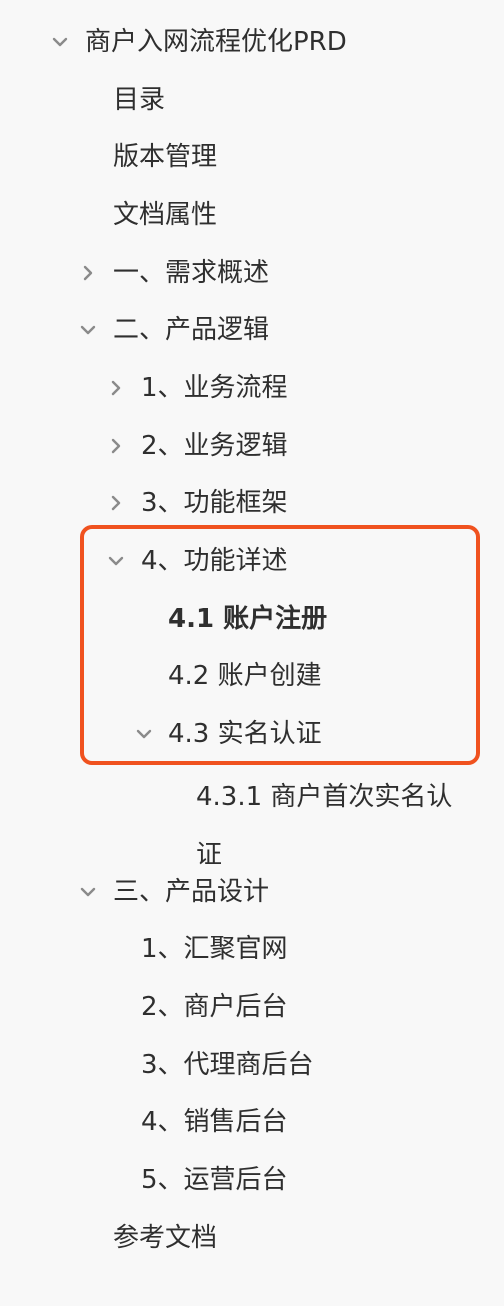  I want to click on tree-item-label: 2、业务逻辑, so click(214, 446).